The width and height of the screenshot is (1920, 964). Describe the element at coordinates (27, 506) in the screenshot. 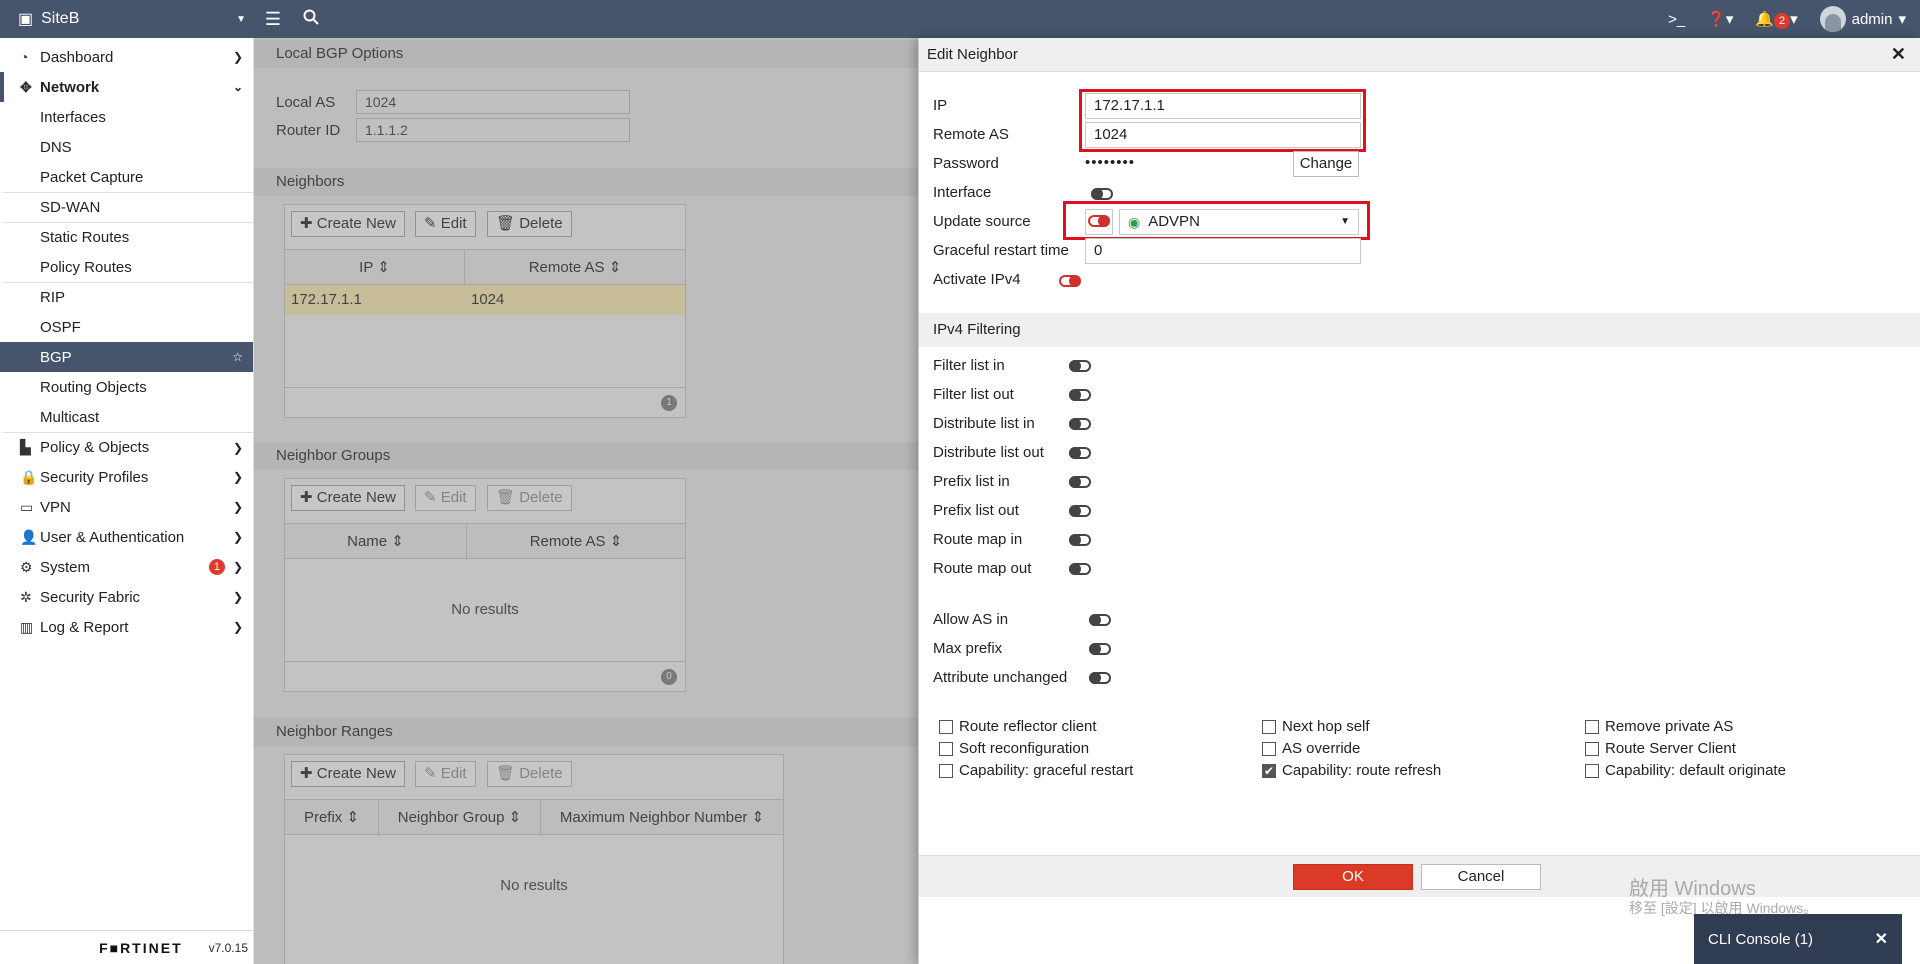

I see `laptop-icon: ▭` at that location.